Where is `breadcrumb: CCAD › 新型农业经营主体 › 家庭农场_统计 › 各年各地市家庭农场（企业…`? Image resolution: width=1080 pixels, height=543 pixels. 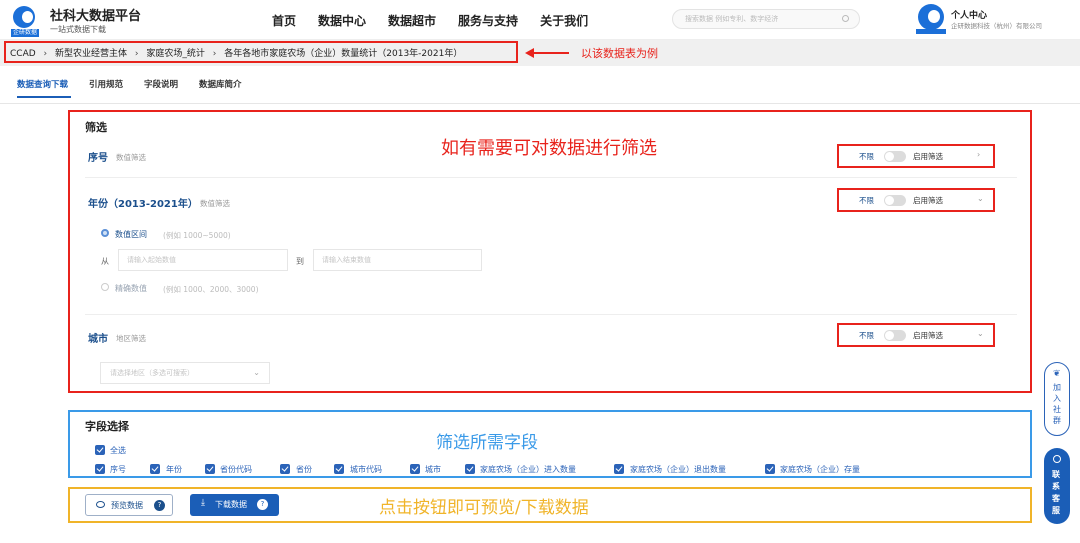 breadcrumb: CCAD › 新型农业经营主体 › 家庭农场_统计 › 各年各地市家庭农场（企业… is located at coordinates (238, 52).